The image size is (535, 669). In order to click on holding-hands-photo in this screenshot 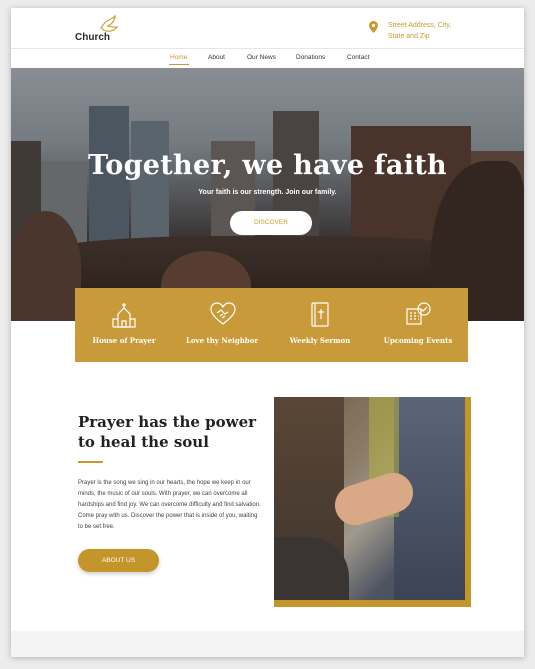, I will do `click(369, 498)`.